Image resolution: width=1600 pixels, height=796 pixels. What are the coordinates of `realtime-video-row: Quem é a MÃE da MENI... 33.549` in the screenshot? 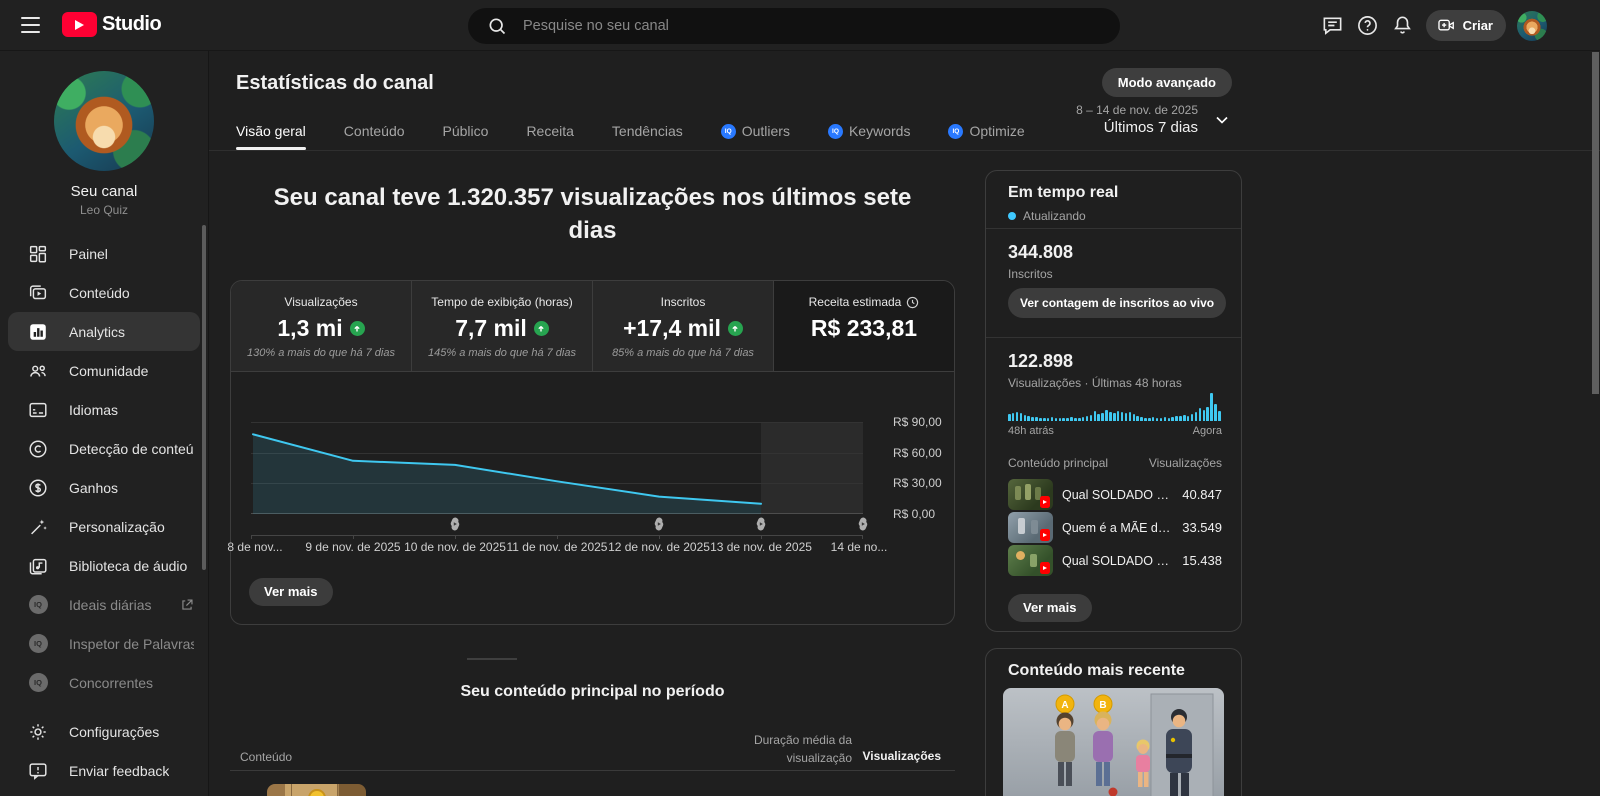 It's located at (1115, 527).